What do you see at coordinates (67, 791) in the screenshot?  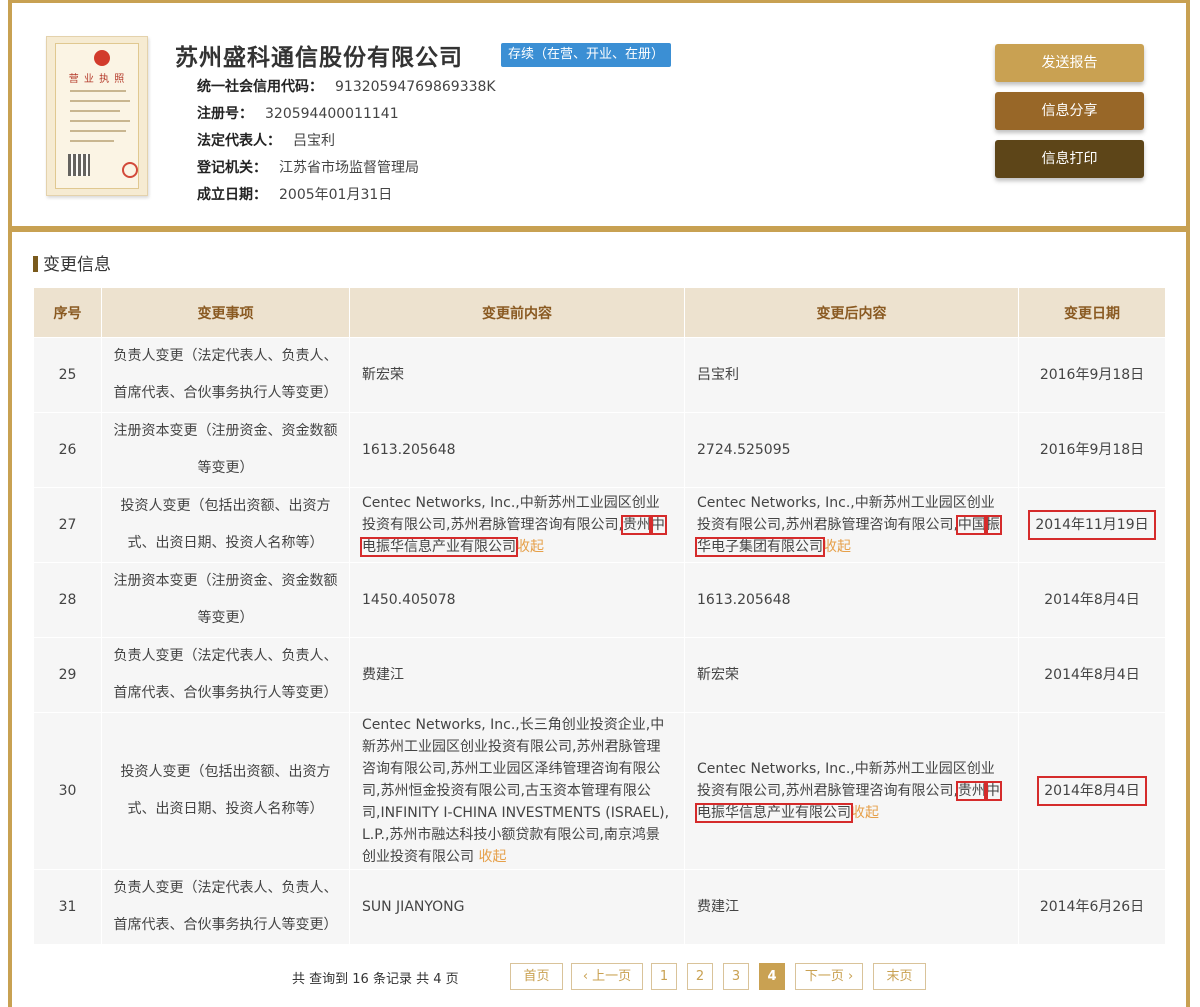 I see `cell-seq: 30` at bounding box center [67, 791].